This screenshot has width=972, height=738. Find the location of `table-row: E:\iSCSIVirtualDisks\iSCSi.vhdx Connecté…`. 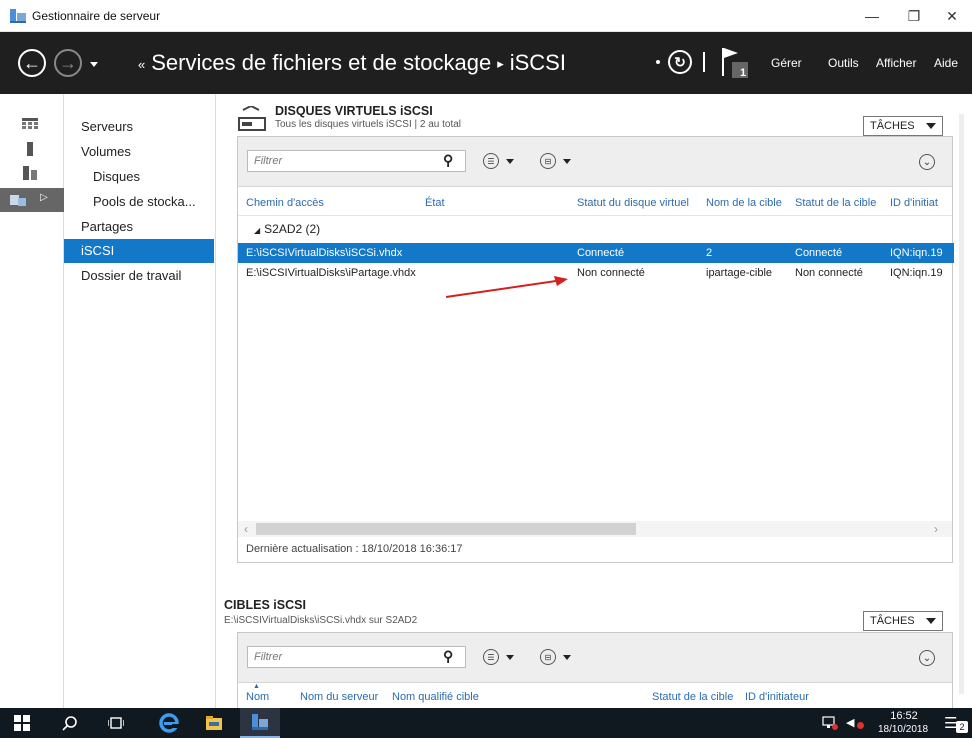

table-row: E:\iSCSIVirtualDisks\iSCSi.vhdx Connecté… is located at coordinates (596, 253).